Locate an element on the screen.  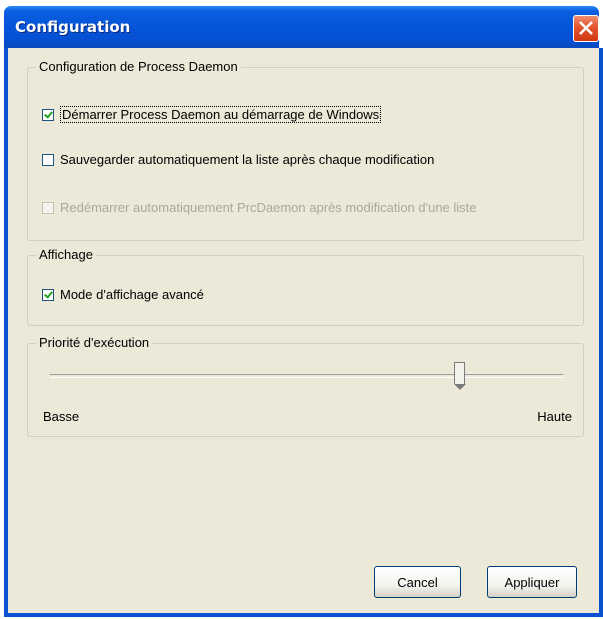
priority-group-legend: Priorité d'exécution is located at coordinates (94, 342).